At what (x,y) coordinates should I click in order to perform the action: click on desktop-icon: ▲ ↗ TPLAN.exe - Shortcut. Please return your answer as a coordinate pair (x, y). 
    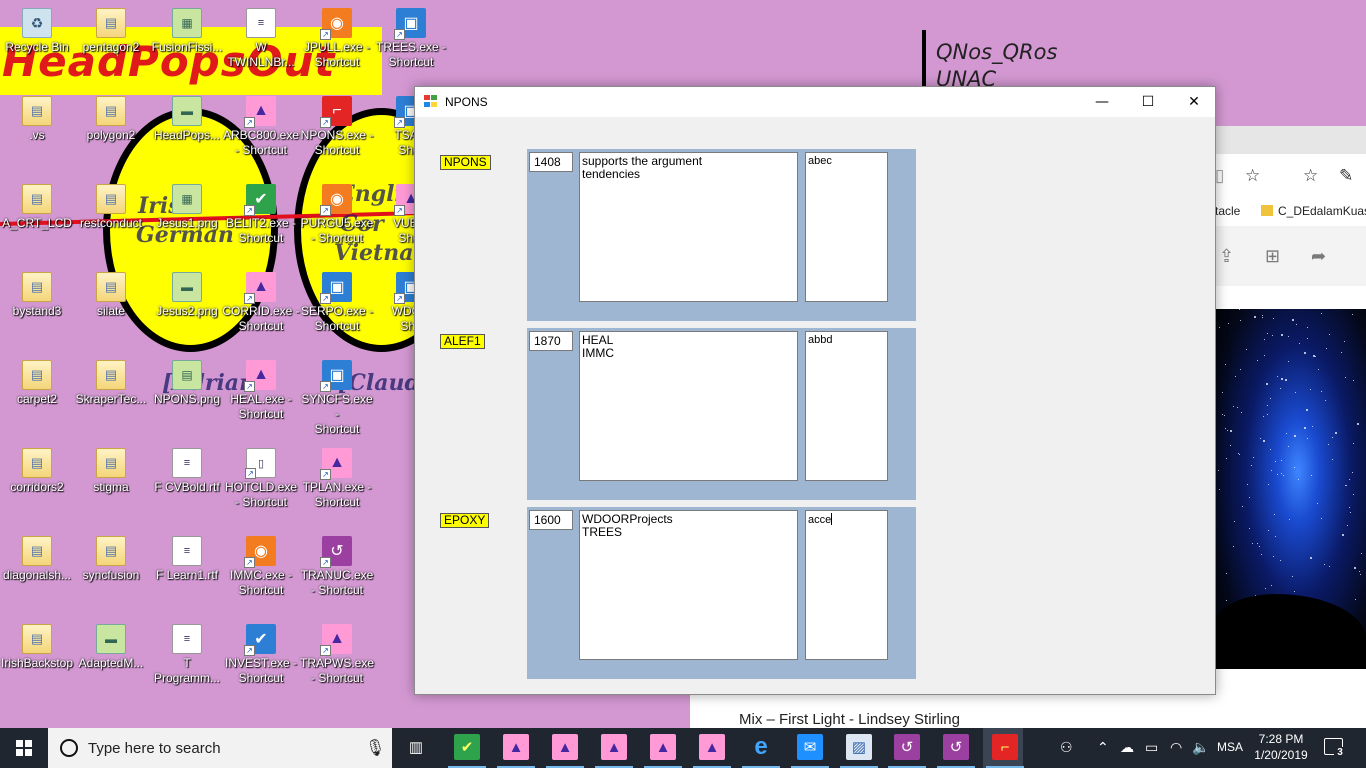
    Looking at the image, I should click on (337, 479).